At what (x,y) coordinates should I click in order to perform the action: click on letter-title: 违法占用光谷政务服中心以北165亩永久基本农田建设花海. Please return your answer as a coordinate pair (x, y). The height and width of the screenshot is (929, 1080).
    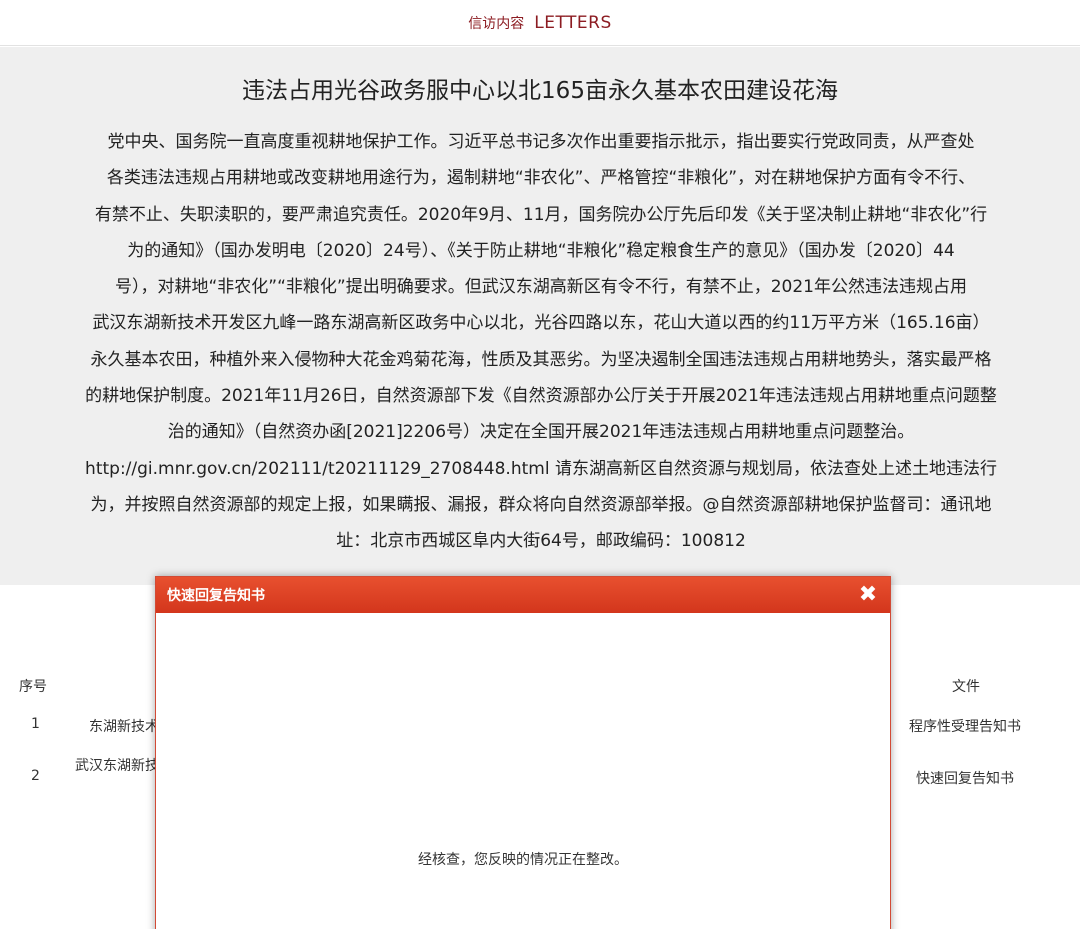
    Looking at the image, I should click on (540, 91).